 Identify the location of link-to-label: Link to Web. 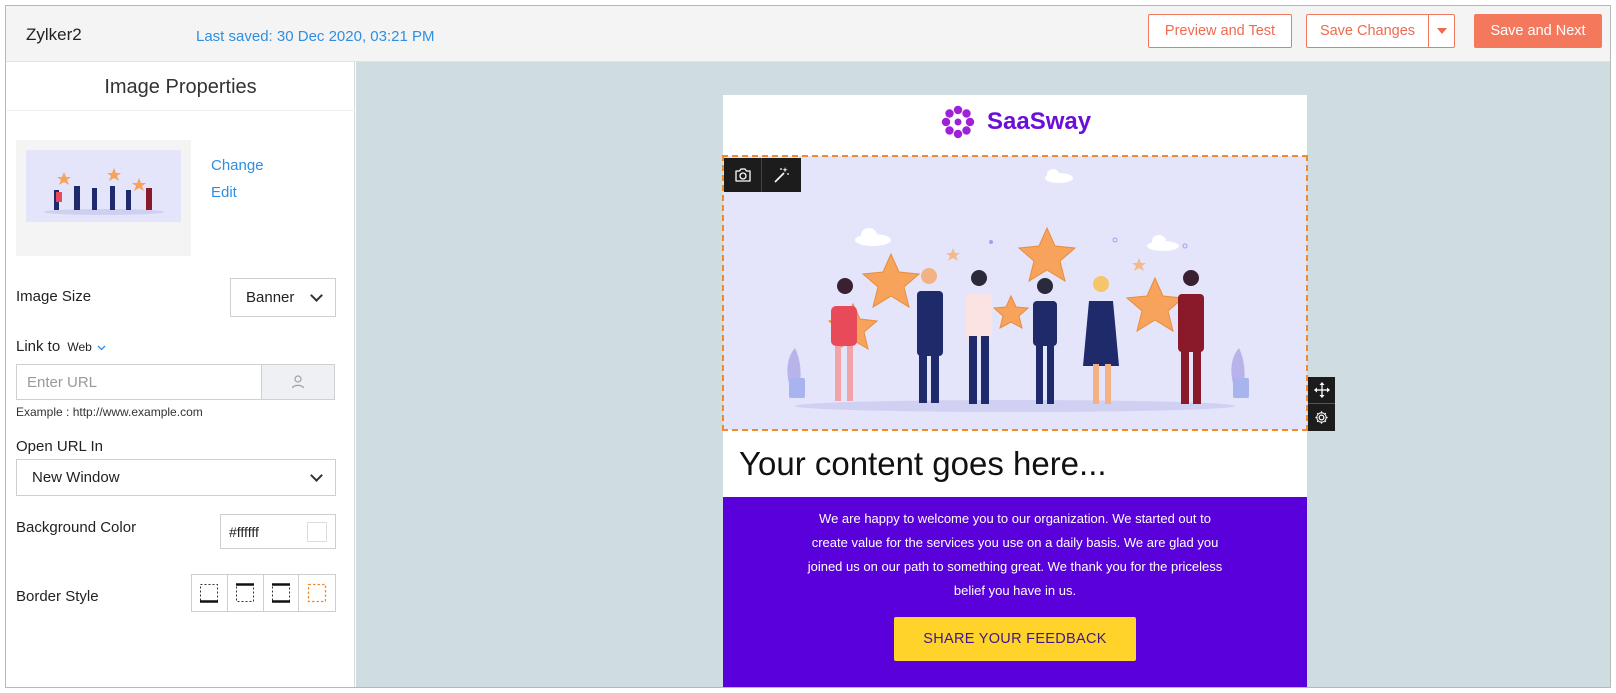
(61, 346).